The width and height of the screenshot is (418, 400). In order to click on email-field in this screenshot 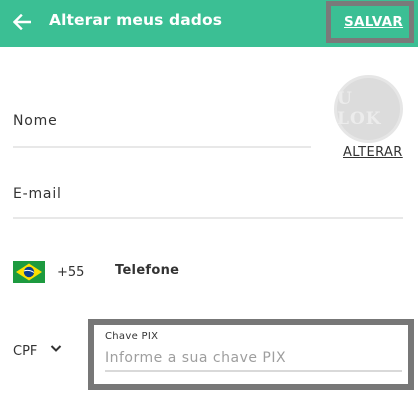, I will do `click(208, 218)`.